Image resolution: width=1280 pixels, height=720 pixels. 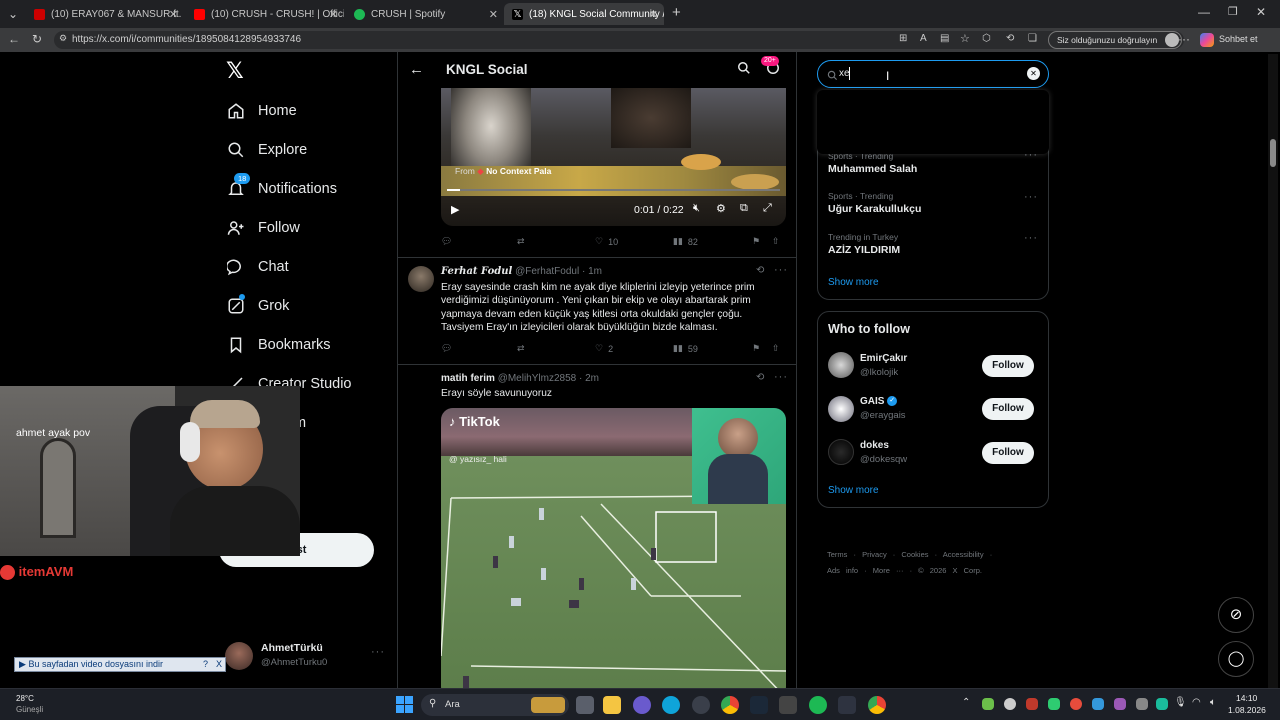 I want to click on microphone-icon: 🎙︎, so click(x=1180, y=702).